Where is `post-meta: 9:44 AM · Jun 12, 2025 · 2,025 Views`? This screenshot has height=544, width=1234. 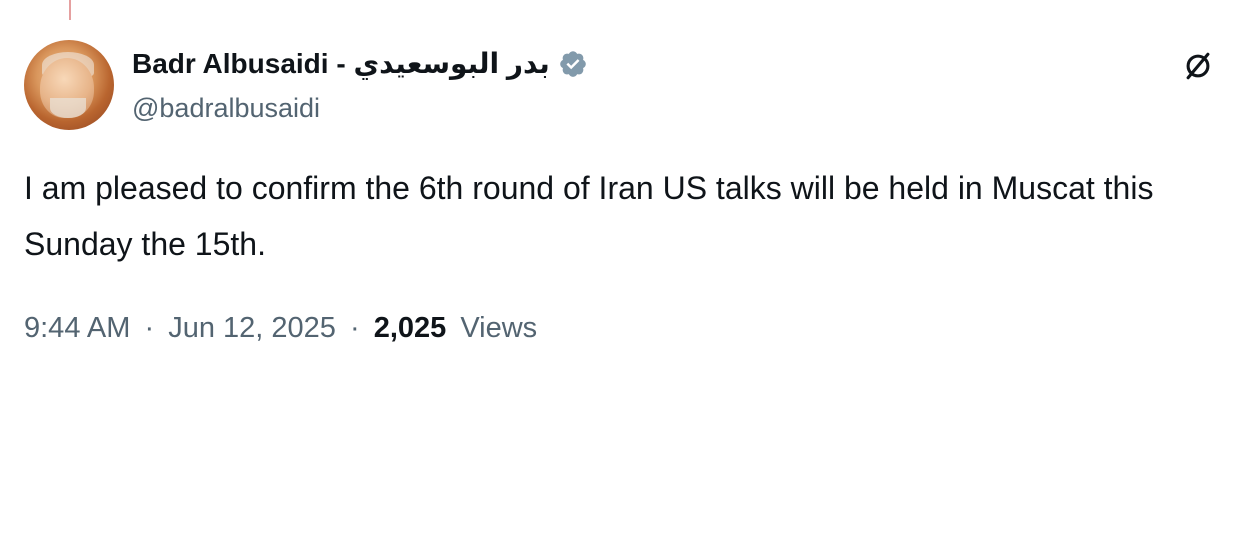 post-meta: 9:44 AM · Jun 12, 2025 · 2,025 Views is located at coordinates (280, 328).